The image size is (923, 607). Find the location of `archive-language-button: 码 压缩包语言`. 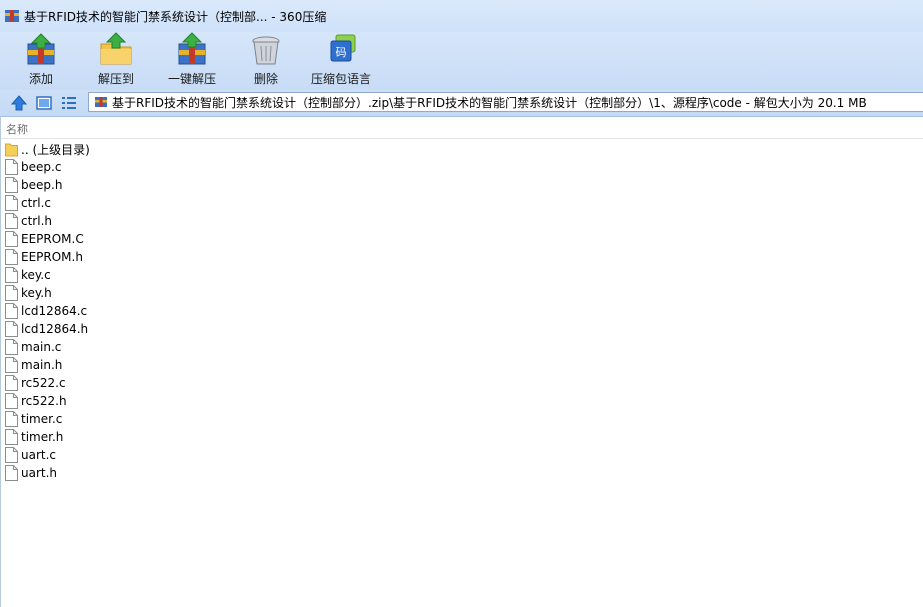

archive-language-button: 码 压缩包语言 is located at coordinates (341, 60).